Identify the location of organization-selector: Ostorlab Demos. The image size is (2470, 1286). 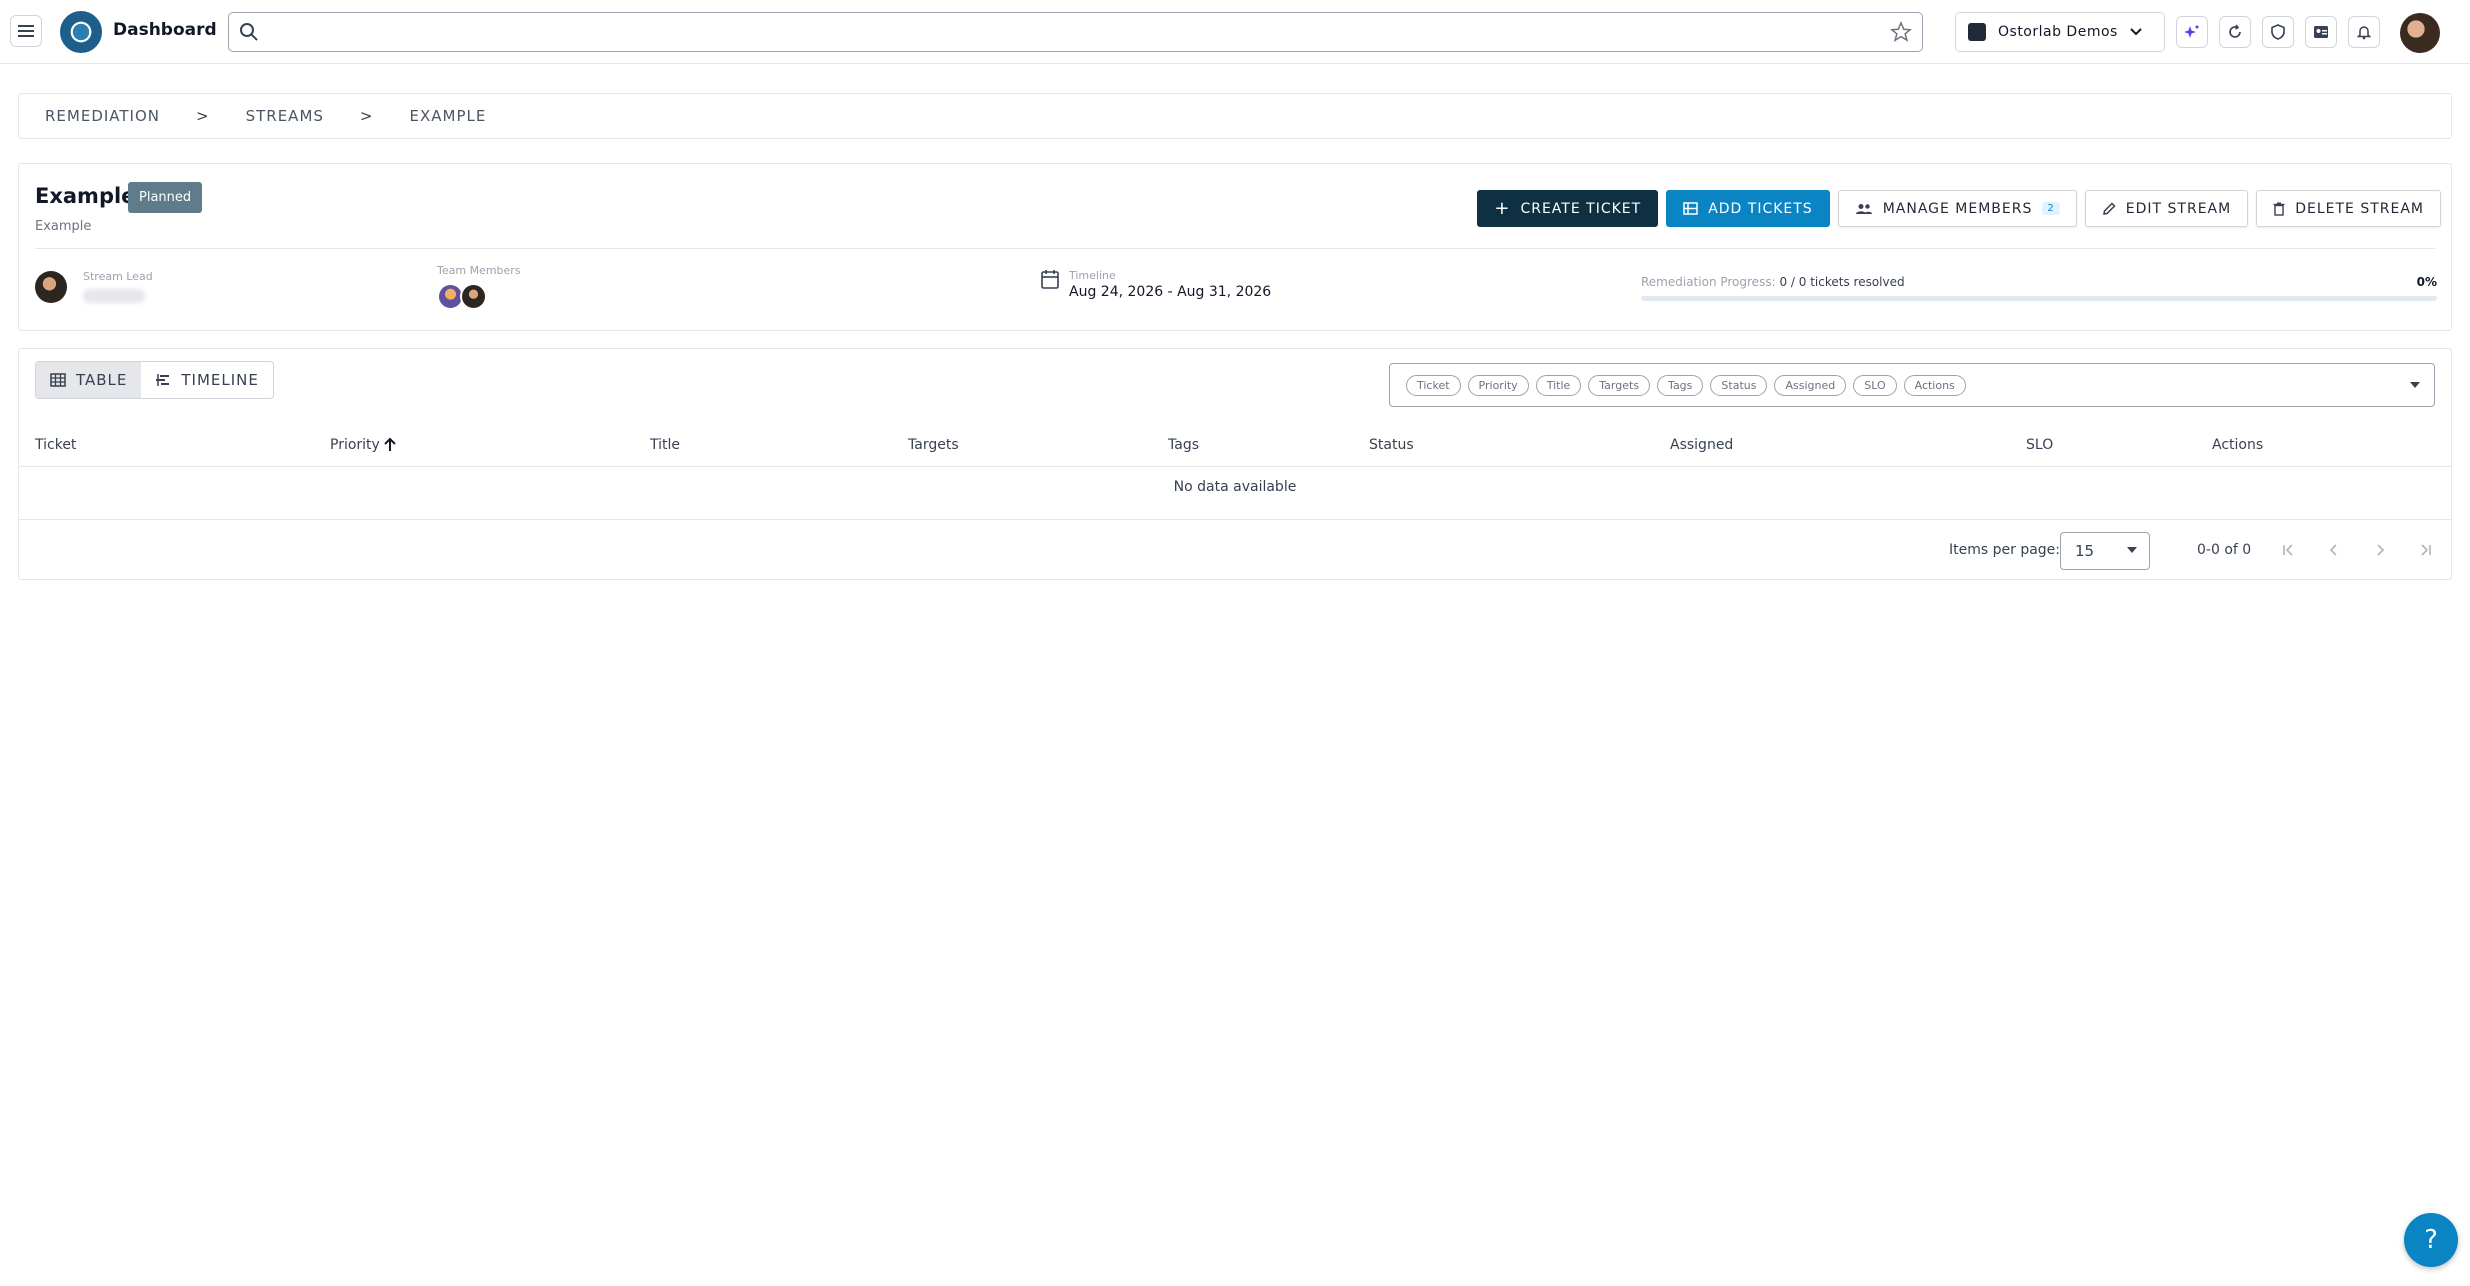
(2060, 32).